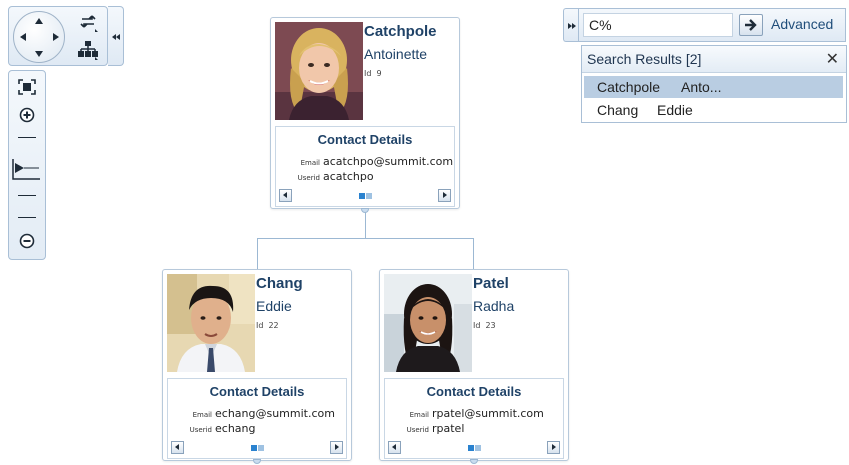  What do you see at coordinates (396, 54) in the screenshot?
I see `node-first-name: Antoinette` at bounding box center [396, 54].